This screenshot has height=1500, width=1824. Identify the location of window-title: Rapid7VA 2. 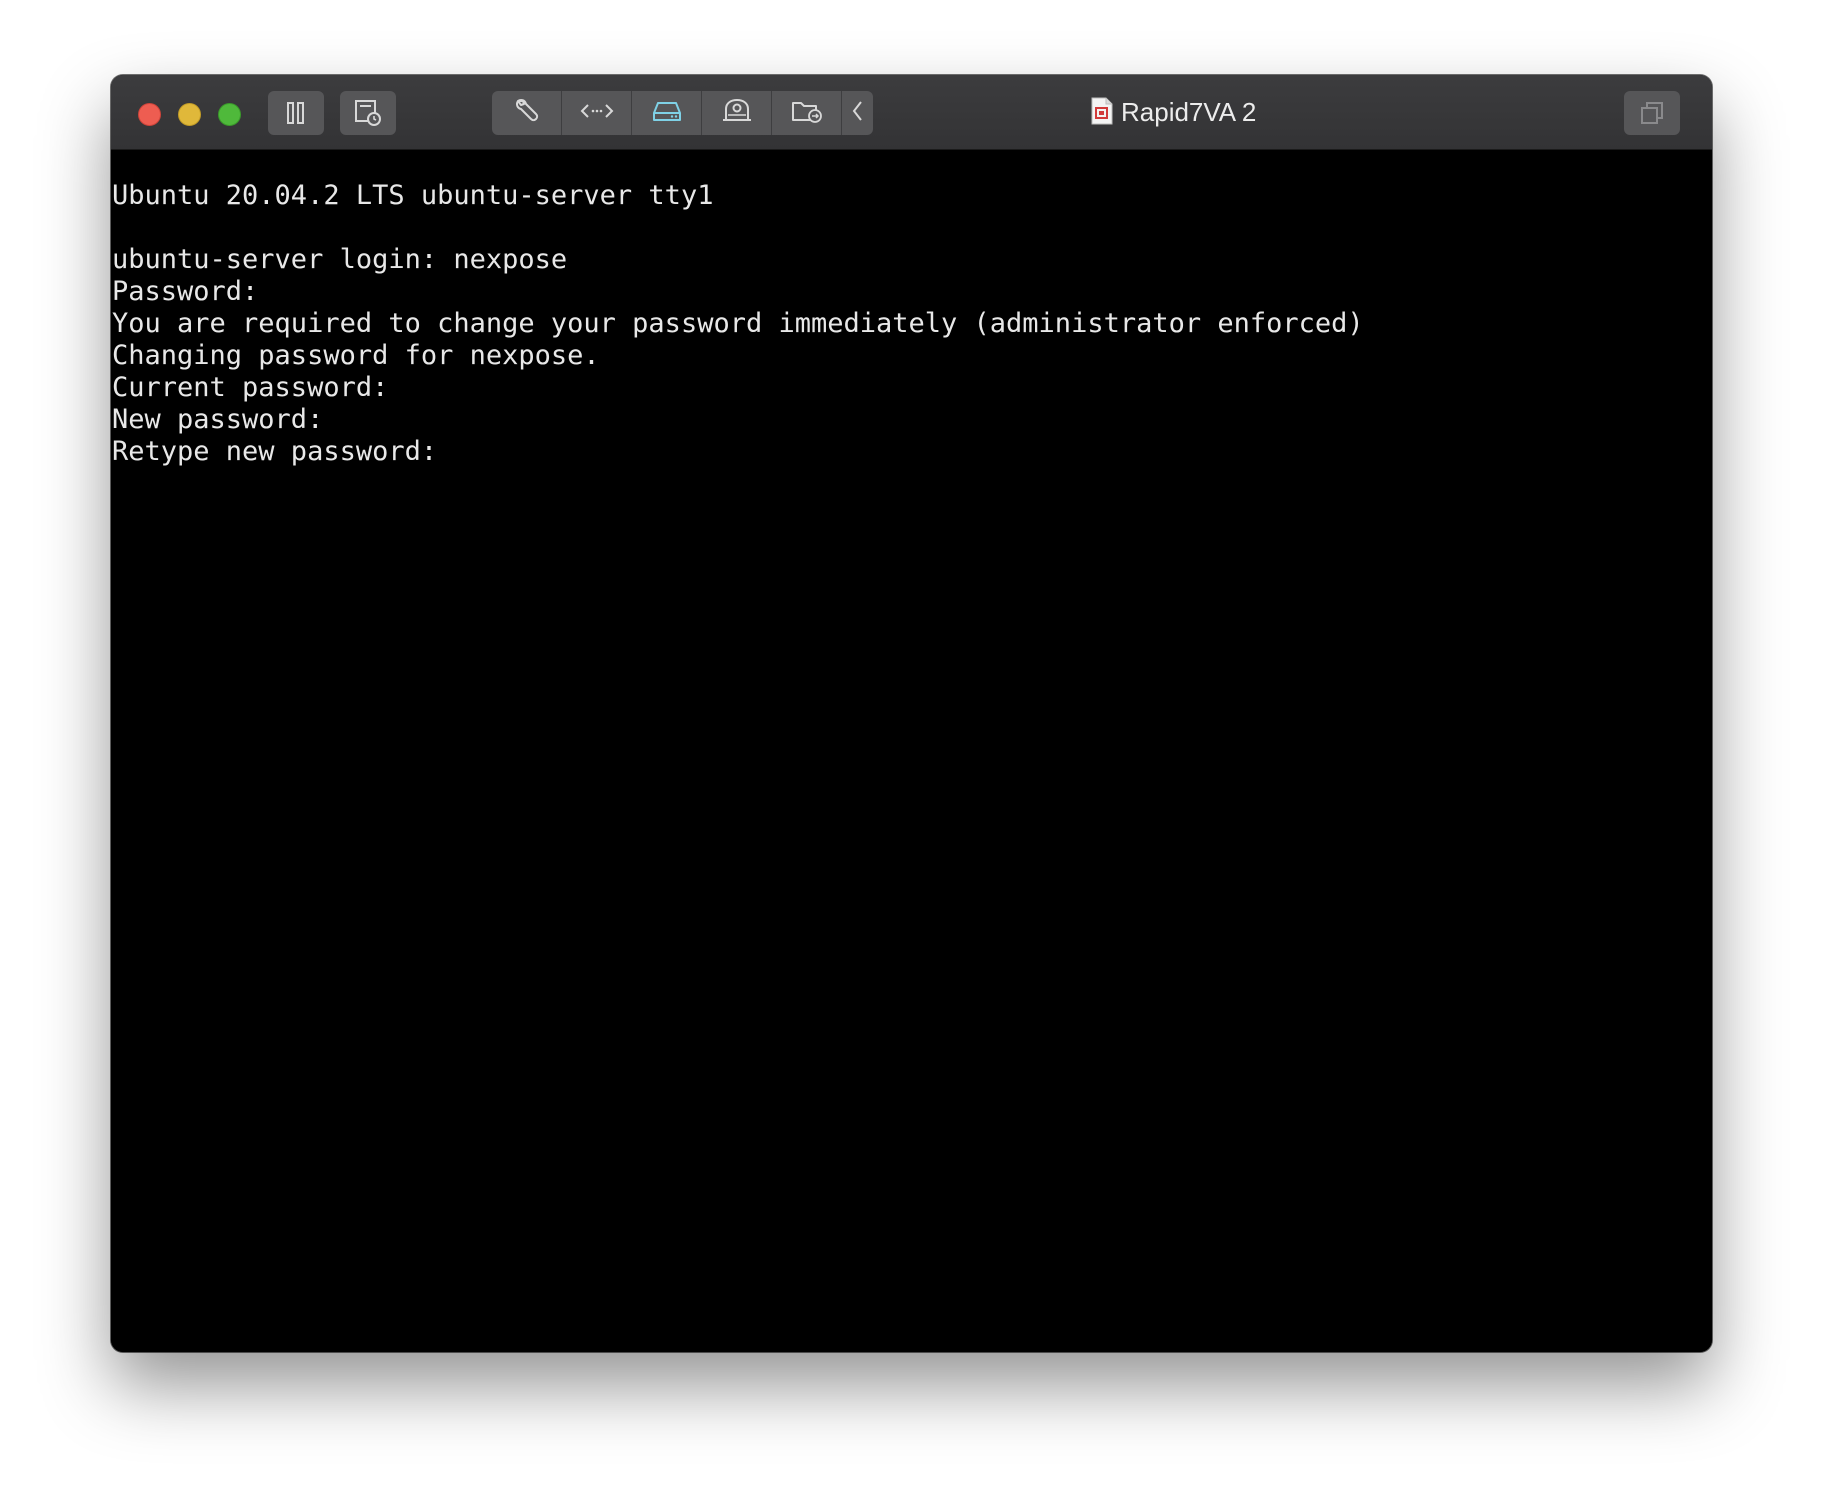
(1173, 112).